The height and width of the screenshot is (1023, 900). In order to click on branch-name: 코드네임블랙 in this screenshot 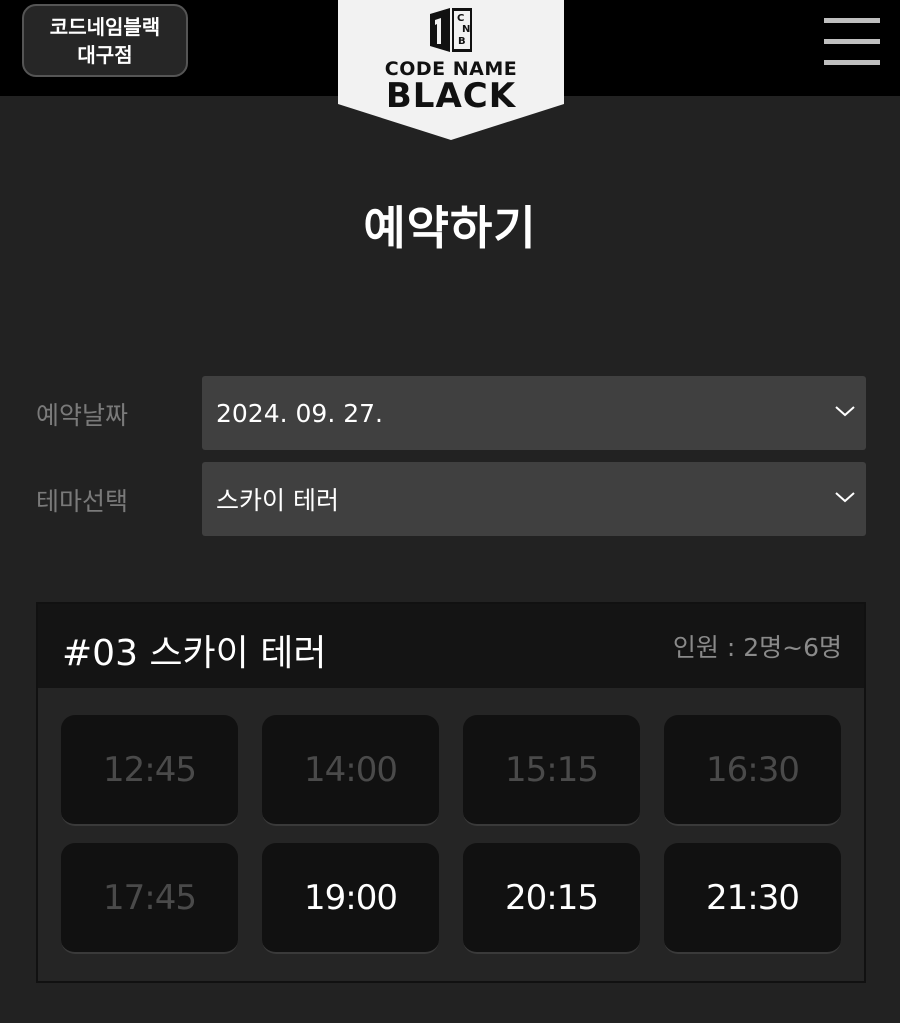, I will do `click(105, 26)`.